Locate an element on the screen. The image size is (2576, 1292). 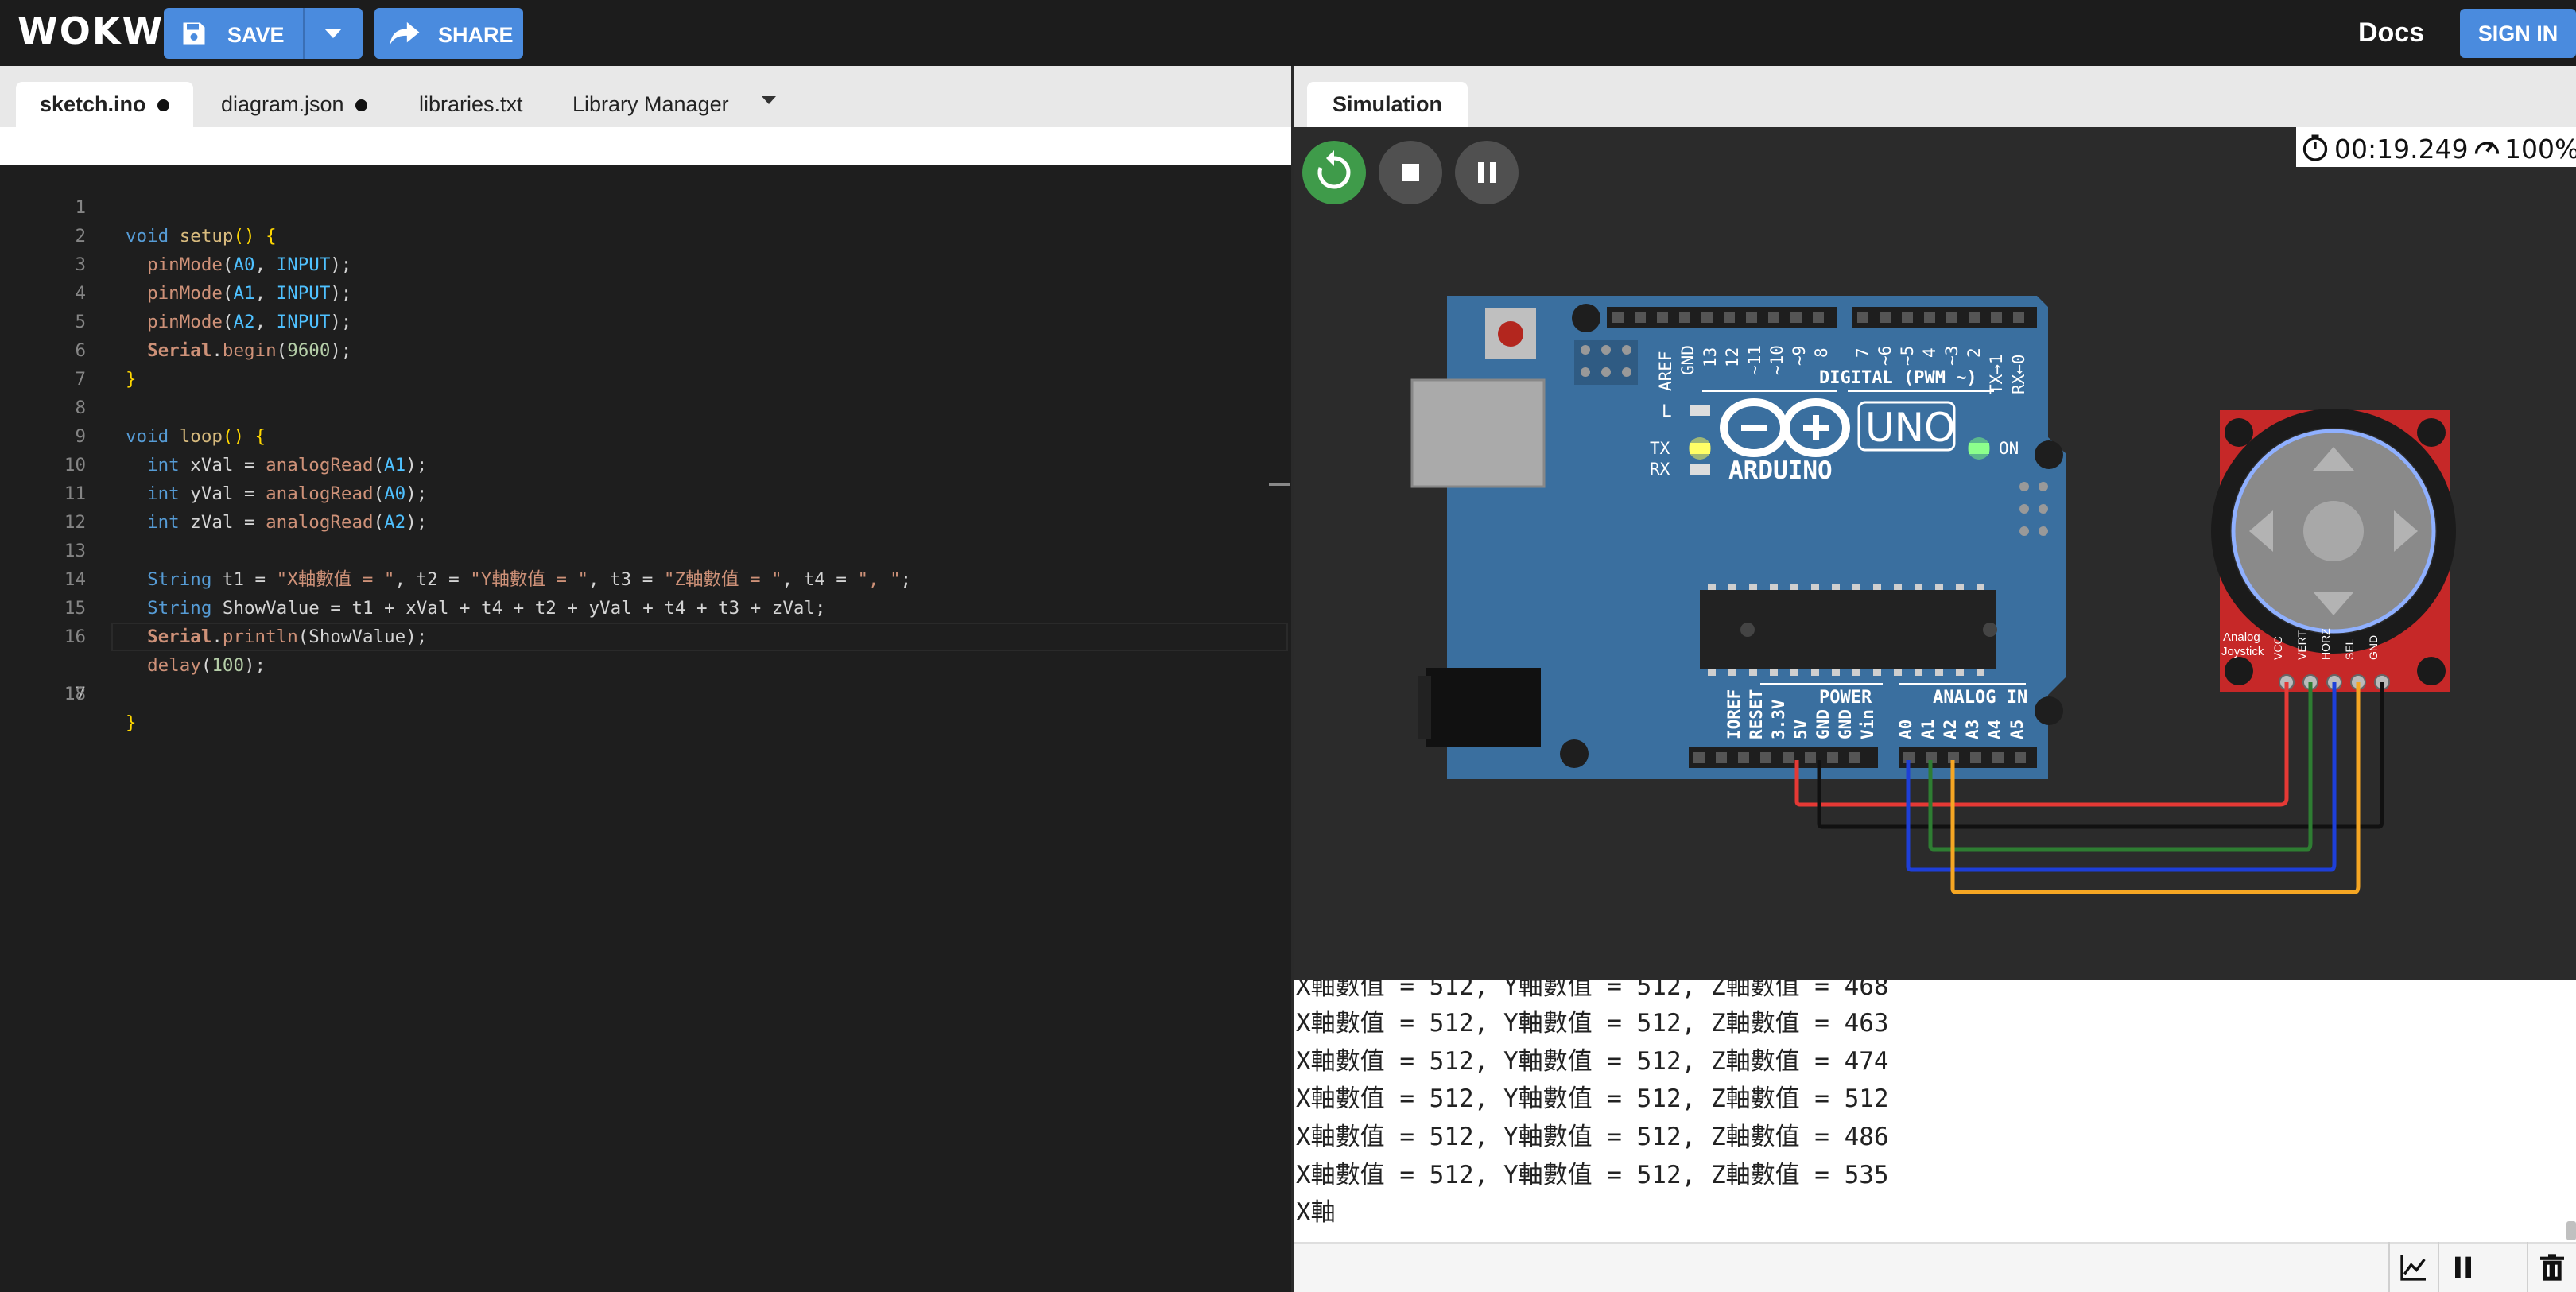
editor-scrollbar-marker is located at coordinates (1280, 485).